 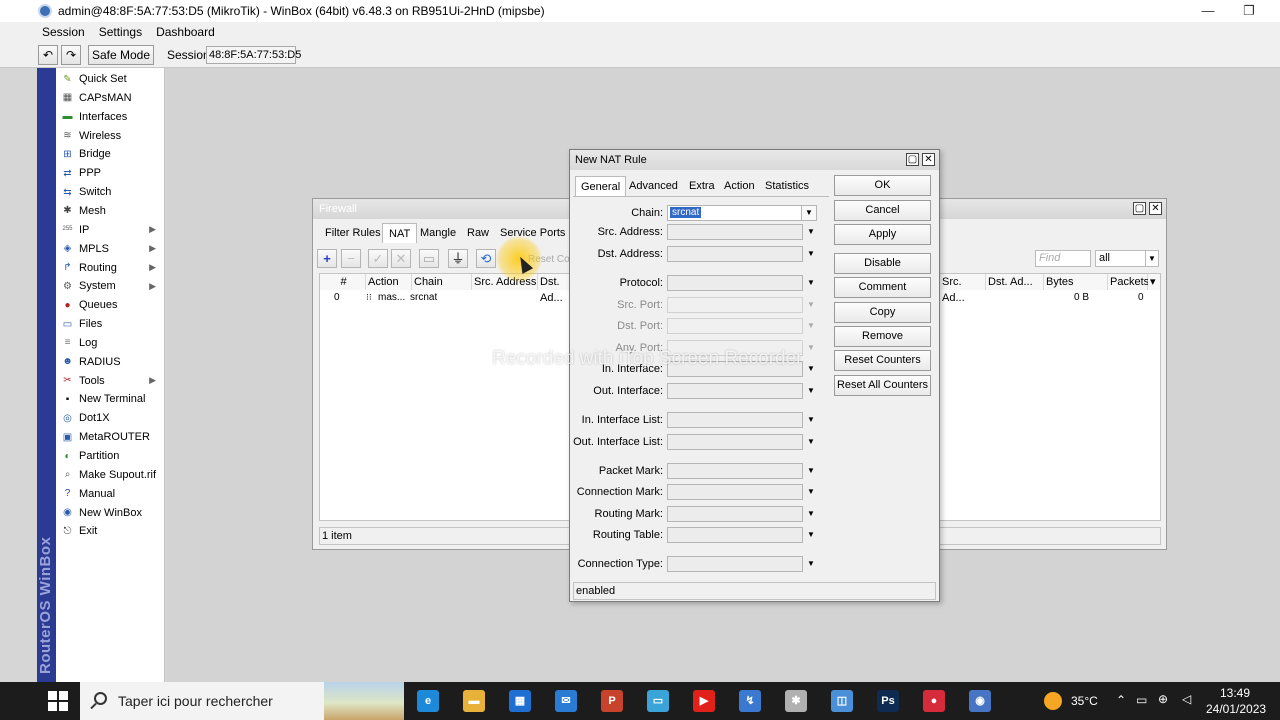 What do you see at coordinates (735, 492) in the screenshot?
I see `connection-mark-field` at bounding box center [735, 492].